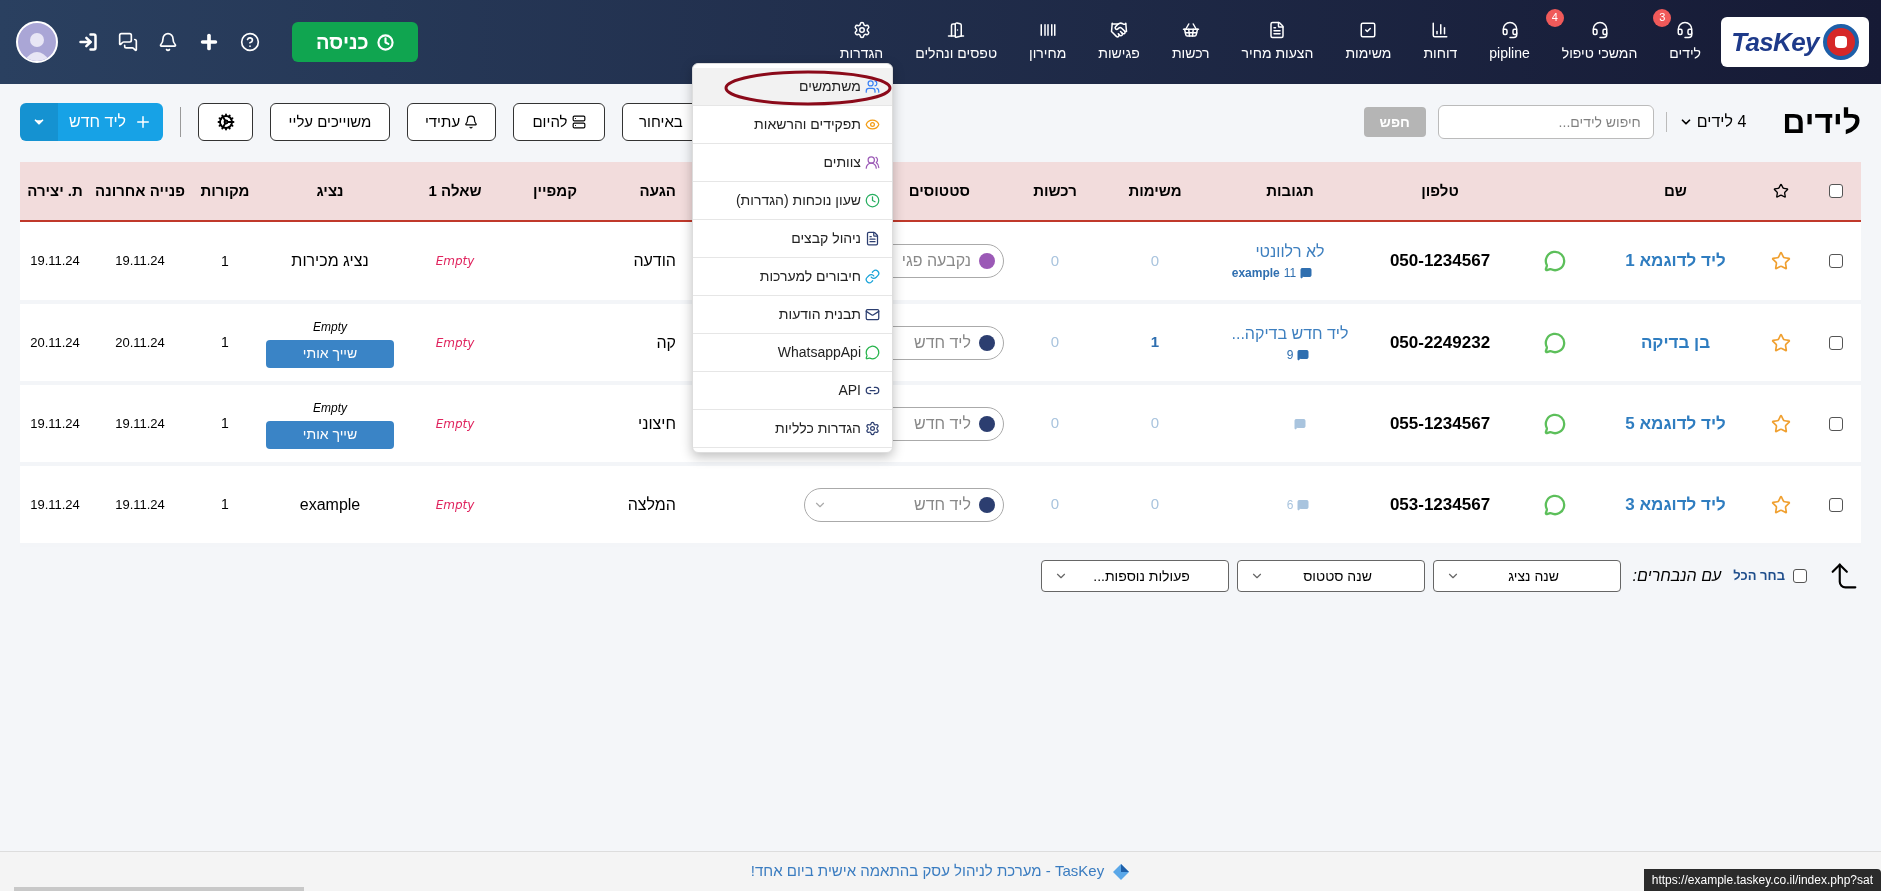 The width and height of the screenshot is (1881, 891). Describe the element at coordinates (792, 239) in the screenshot. I see `menu-item: ניהול קבצים` at that location.